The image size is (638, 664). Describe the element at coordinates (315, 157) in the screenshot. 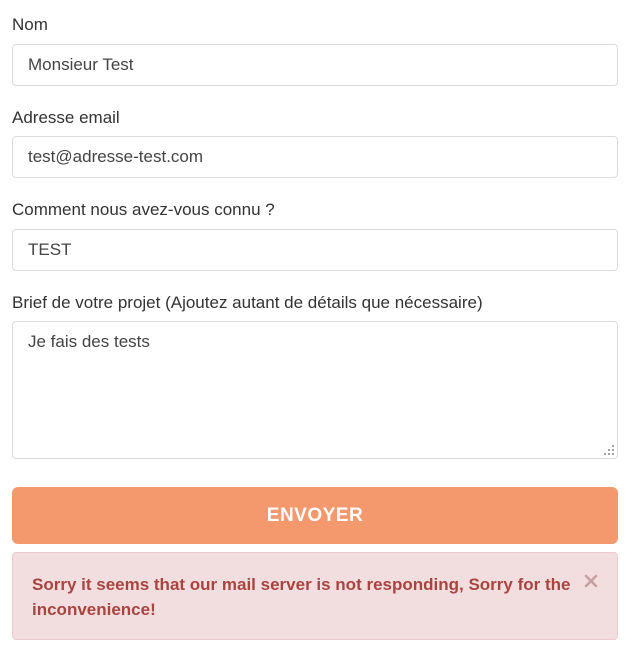

I see `email-input` at that location.